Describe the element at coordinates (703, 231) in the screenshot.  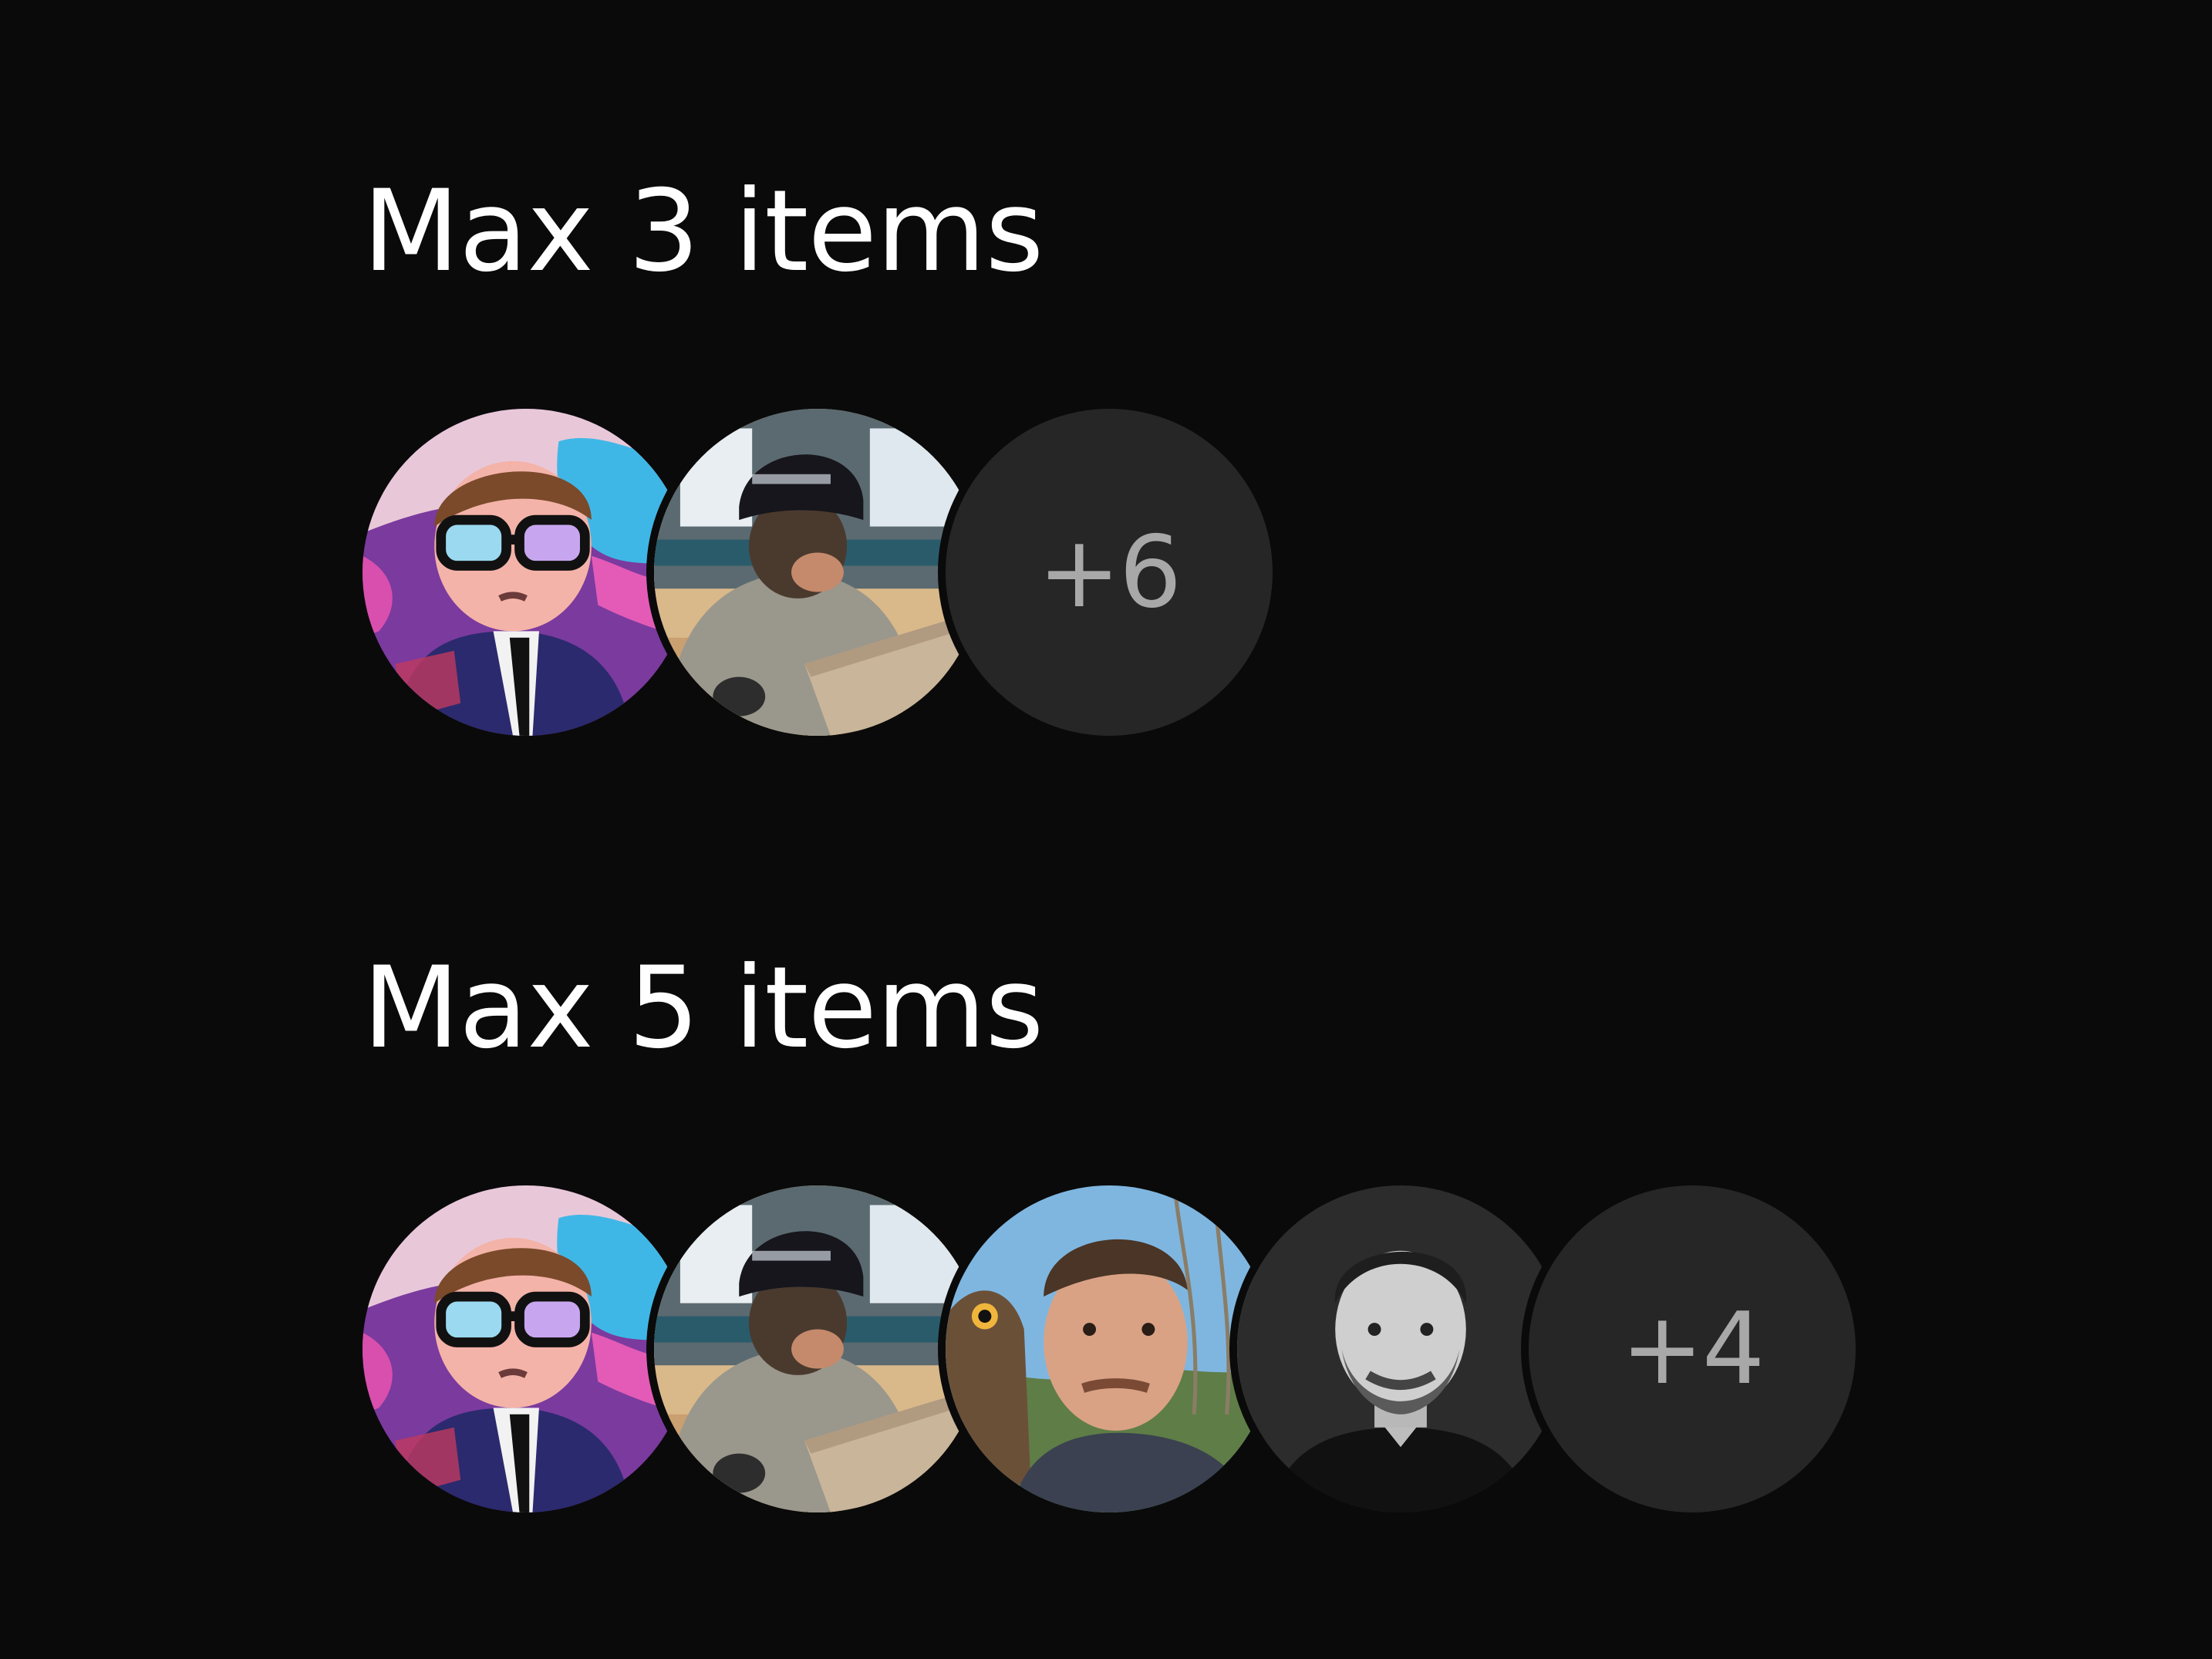
I see `section-heading: Max 3 items` at that location.